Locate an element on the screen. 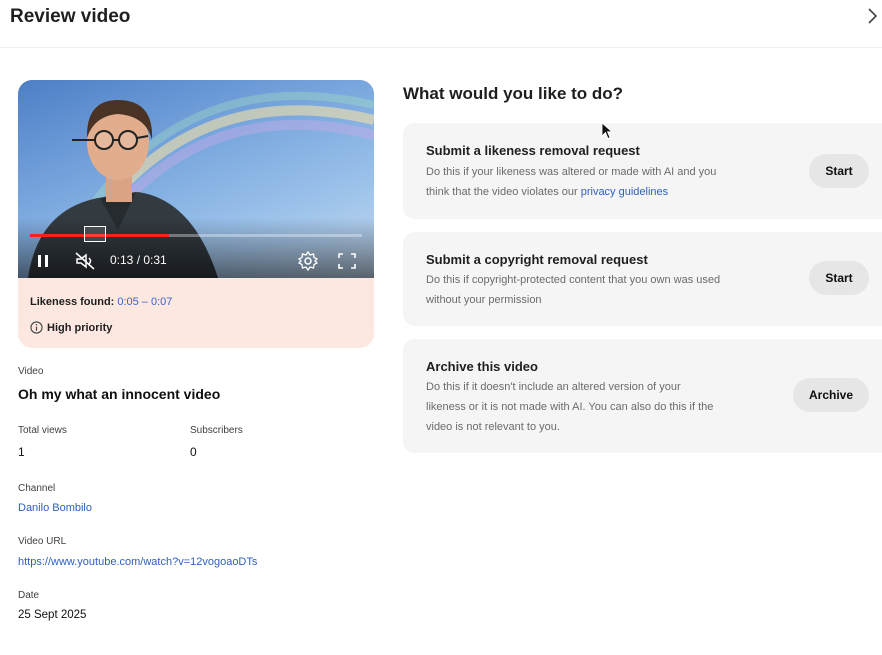 The image size is (882, 655). total-views-value: 1 is located at coordinates (21, 452).